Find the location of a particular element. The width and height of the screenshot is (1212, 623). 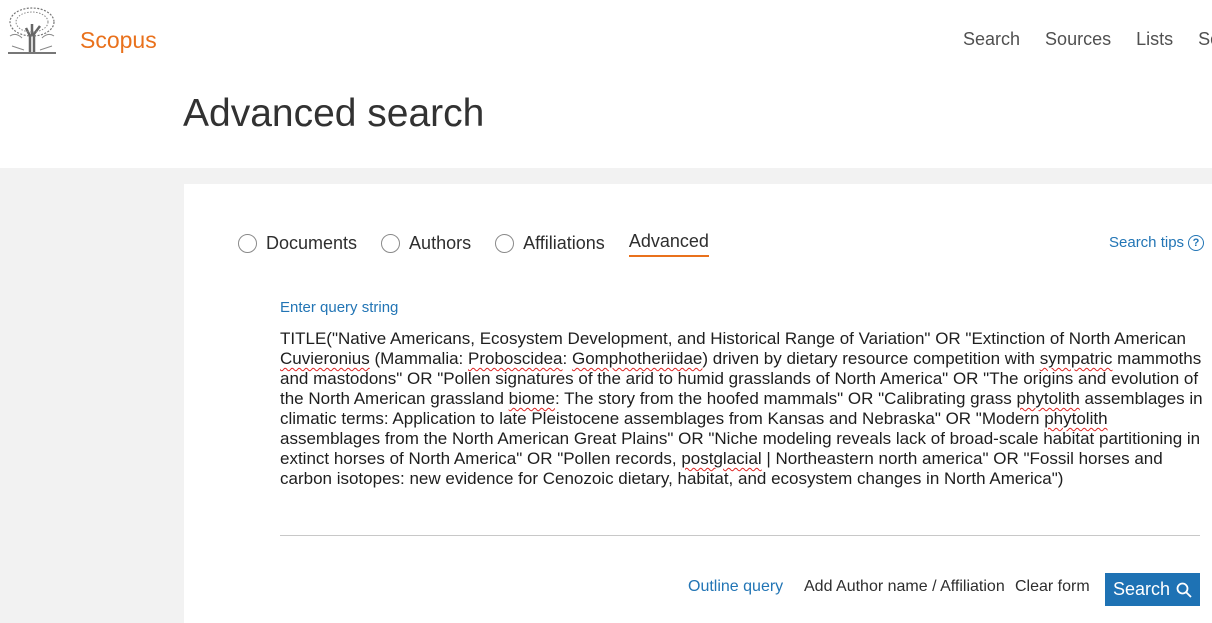

tab-affiliations: Affiliations is located at coordinates (550, 243).